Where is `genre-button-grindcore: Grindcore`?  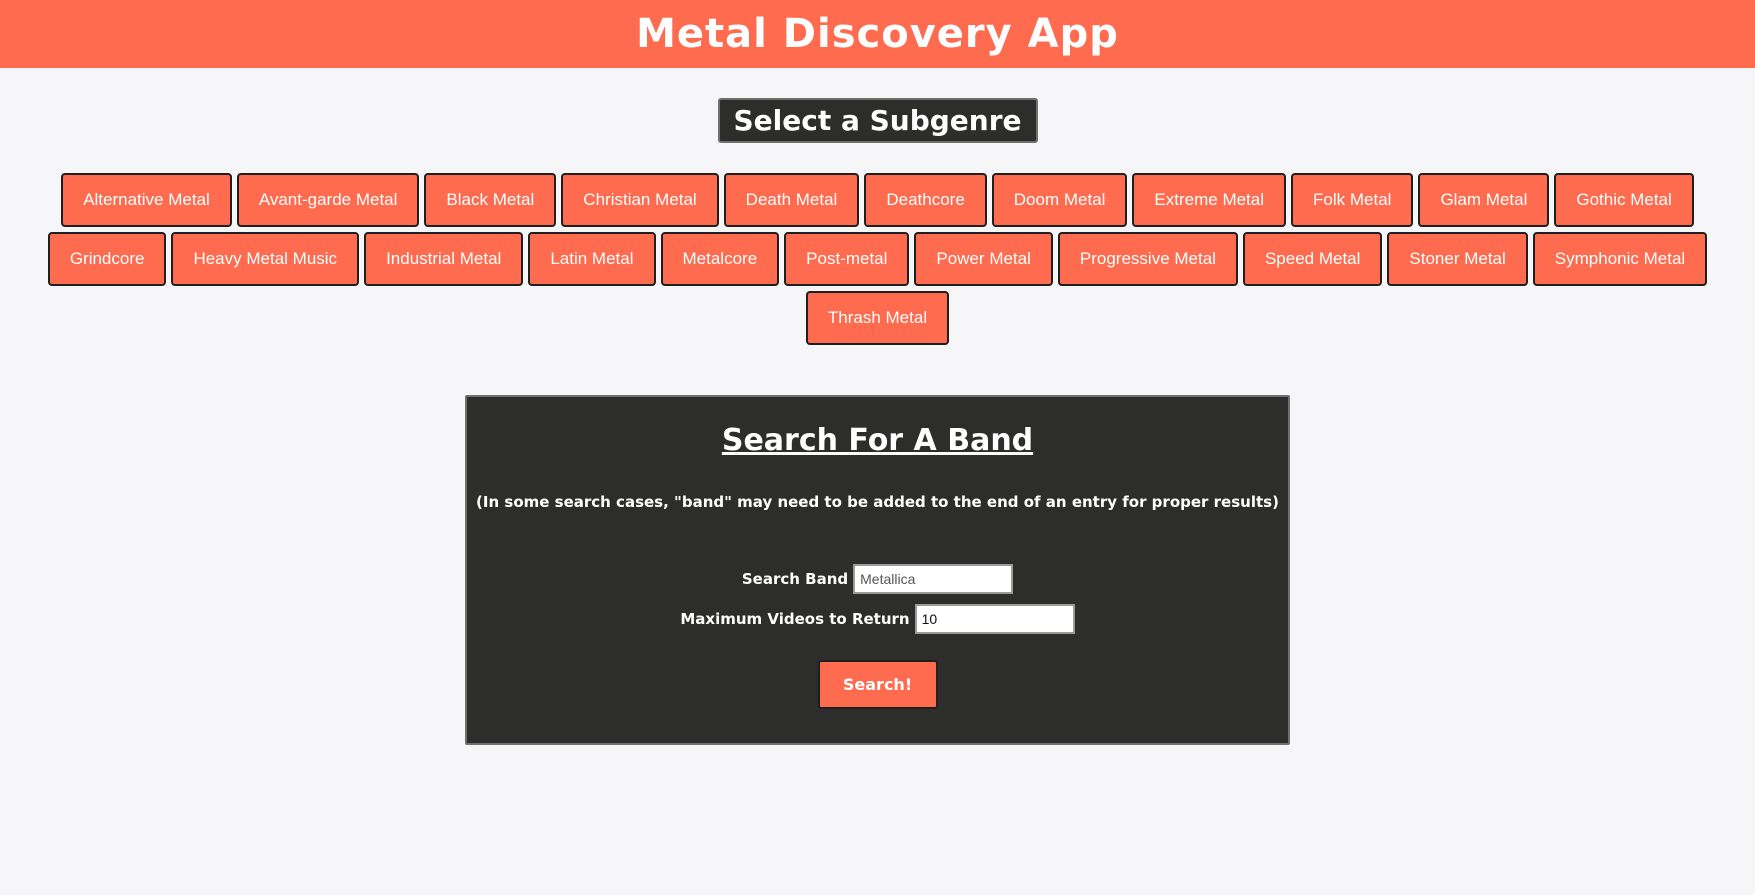 genre-button-grindcore: Grindcore is located at coordinates (107, 259).